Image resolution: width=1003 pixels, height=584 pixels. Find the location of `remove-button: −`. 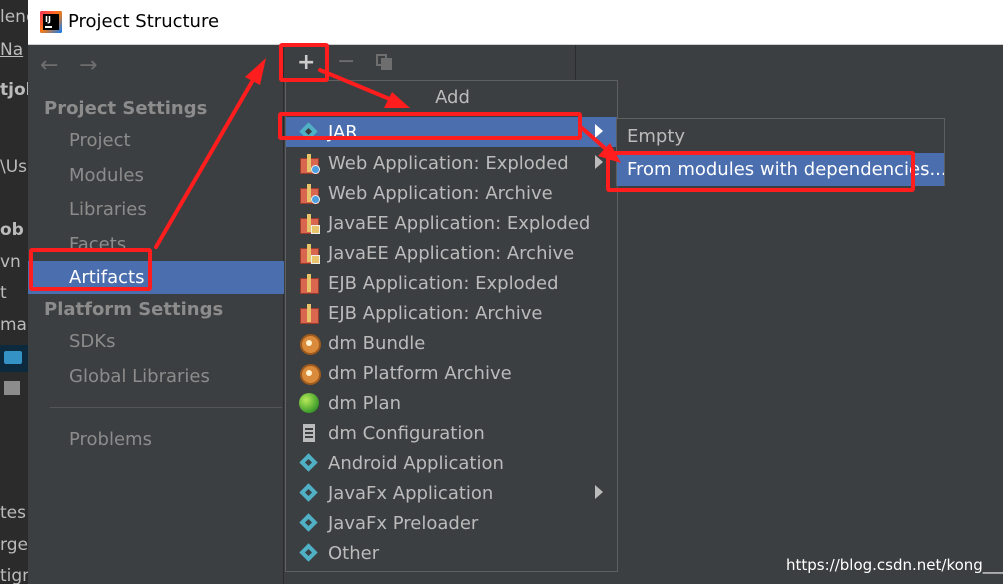

remove-button: − is located at coordinates (346, 61).